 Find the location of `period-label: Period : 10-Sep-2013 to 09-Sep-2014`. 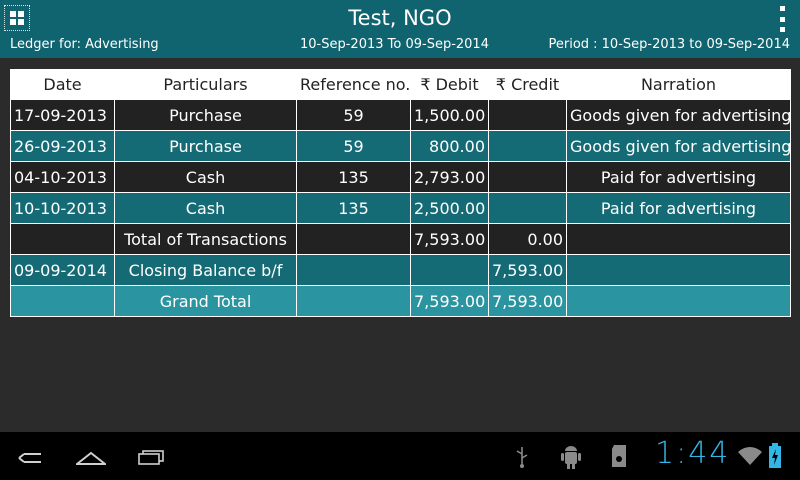

period-label: Period : 10-Sep-2013 to 09-Sep-2014 is located at coordinates (669, 44).